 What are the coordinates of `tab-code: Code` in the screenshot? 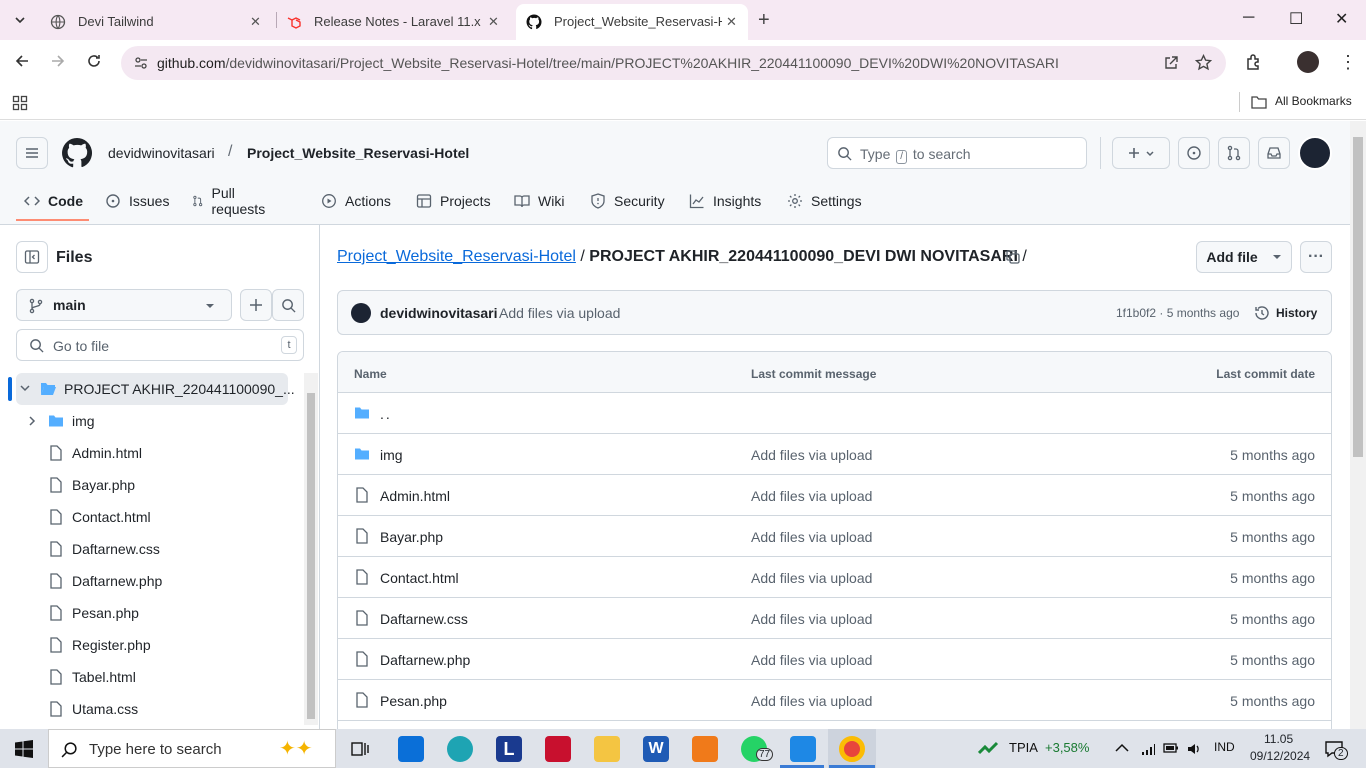 It's located at (53, 201).